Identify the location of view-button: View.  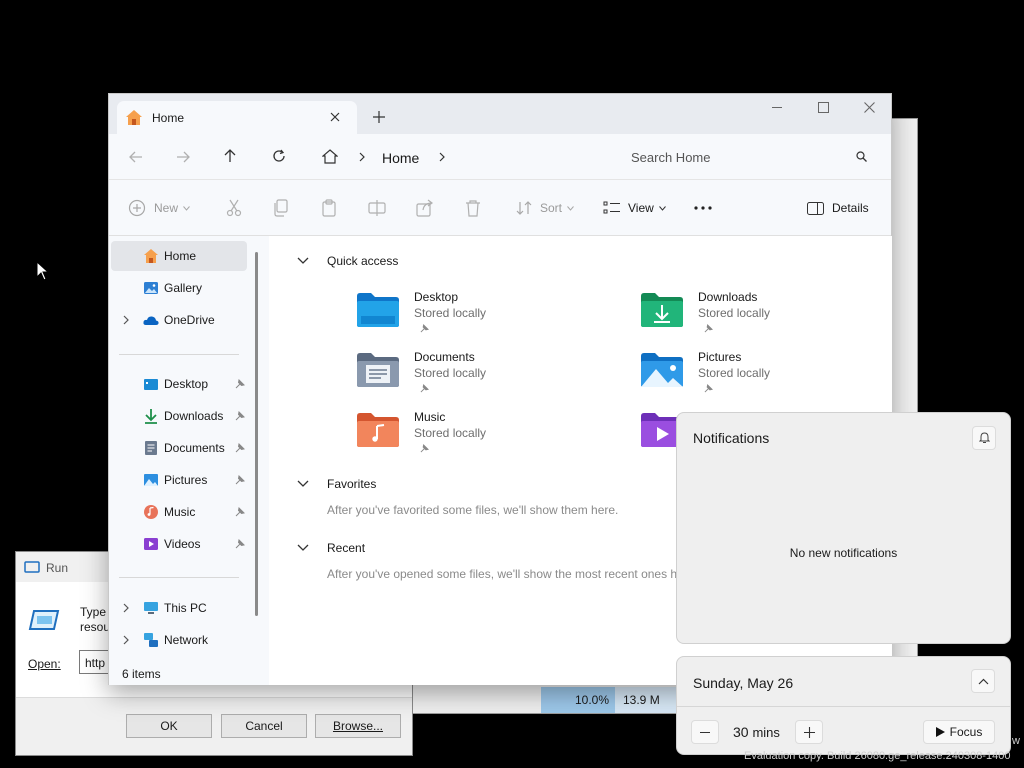
(634, 208).